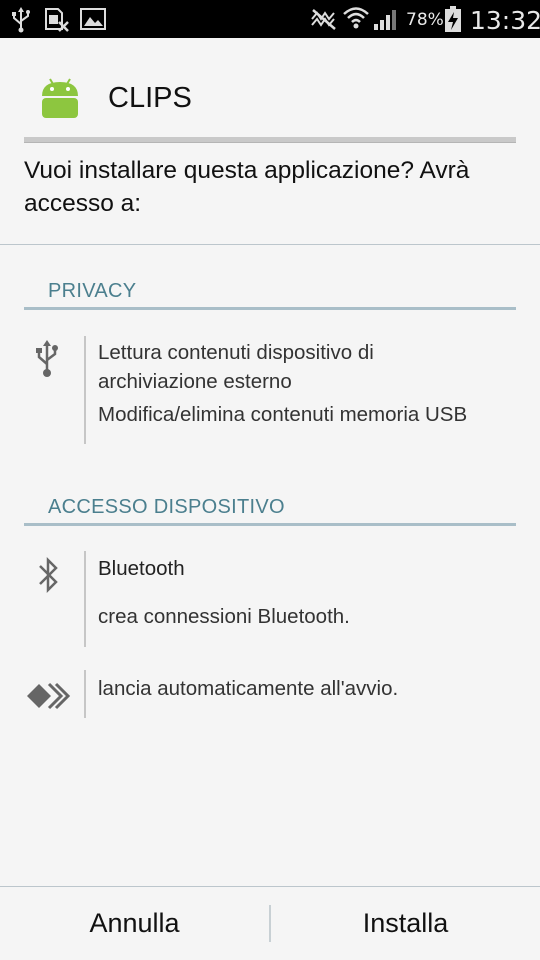 This screenshot has height=960, width=540. What do you see at coordinates (57, 20) in the screenshot?
I see `sim-blocked-icon` at bounding box center [57, 20].